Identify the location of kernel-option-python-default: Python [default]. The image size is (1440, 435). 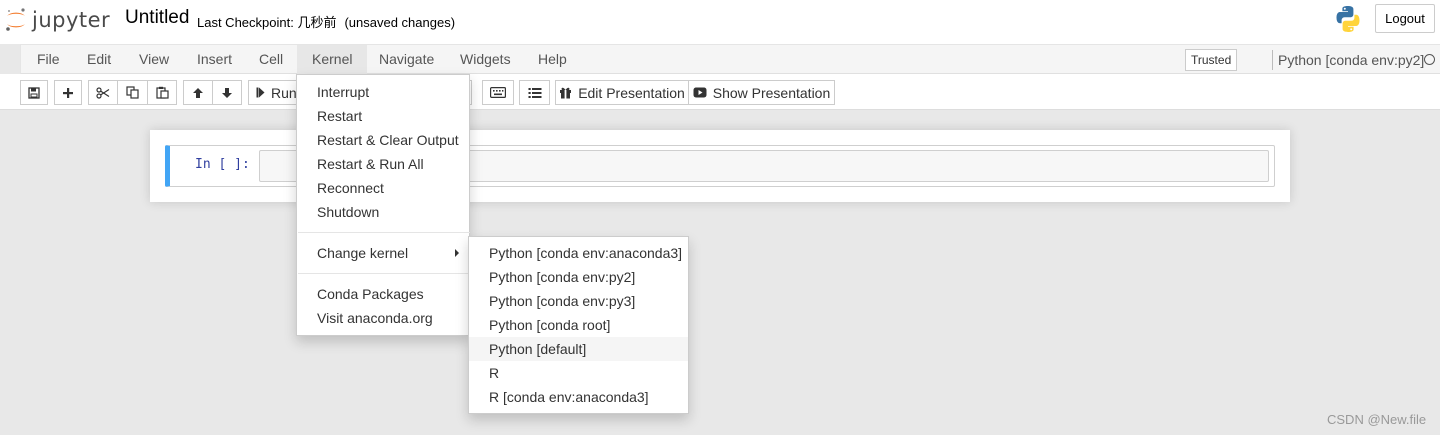
(578, 349).